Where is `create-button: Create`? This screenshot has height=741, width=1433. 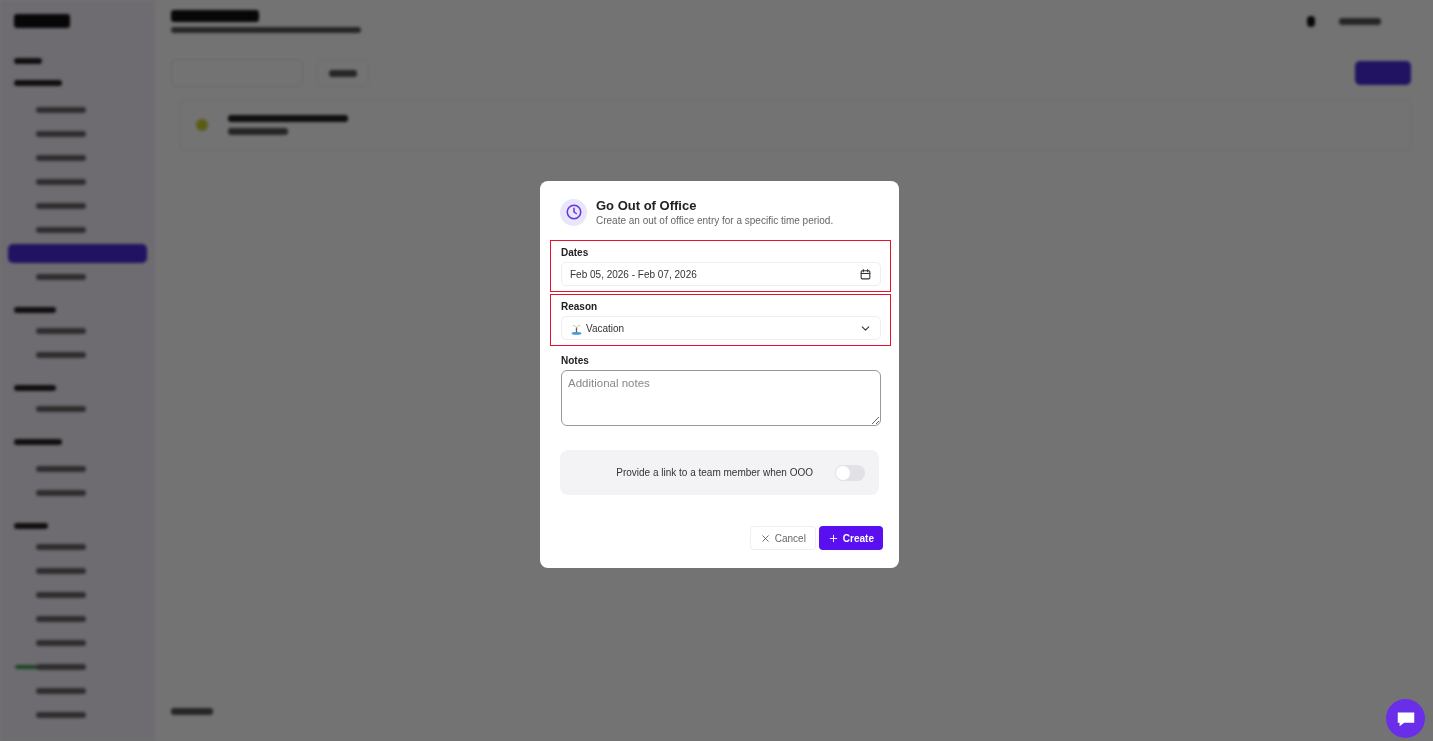 create-button: Create is located at coordinates (850, 538).